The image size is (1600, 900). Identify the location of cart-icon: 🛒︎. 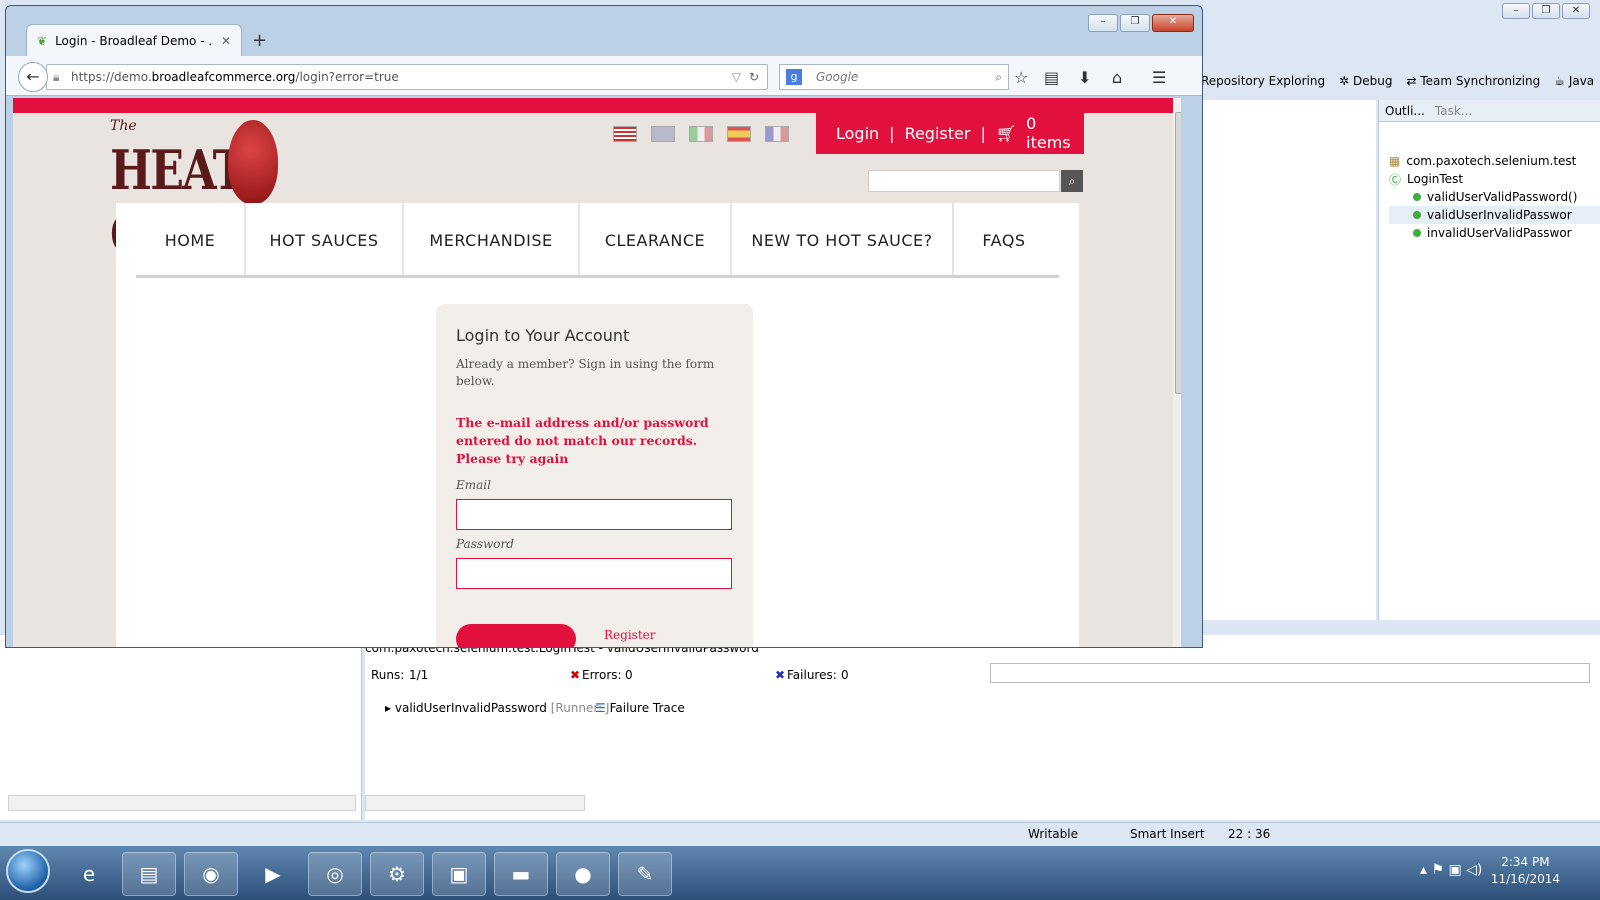
(1006, 133).